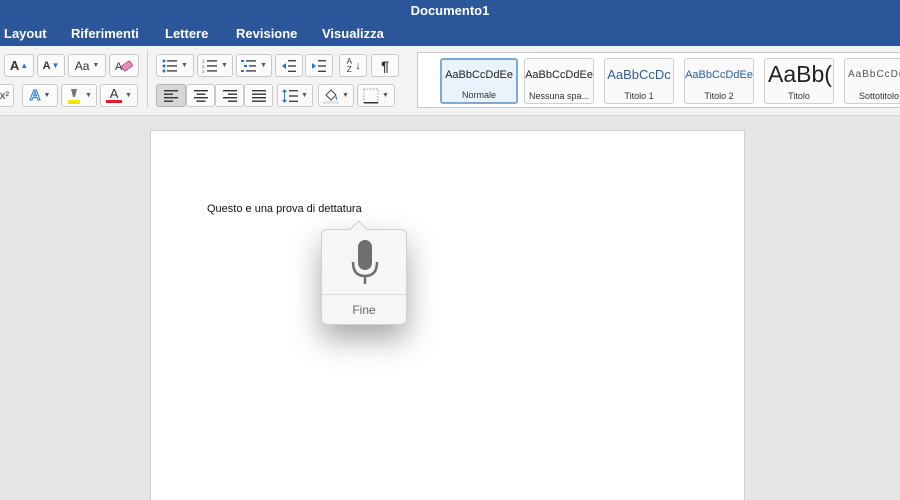 The image size is (900, 500). I want to click on shrink-font-label: A, so click(46, 65).